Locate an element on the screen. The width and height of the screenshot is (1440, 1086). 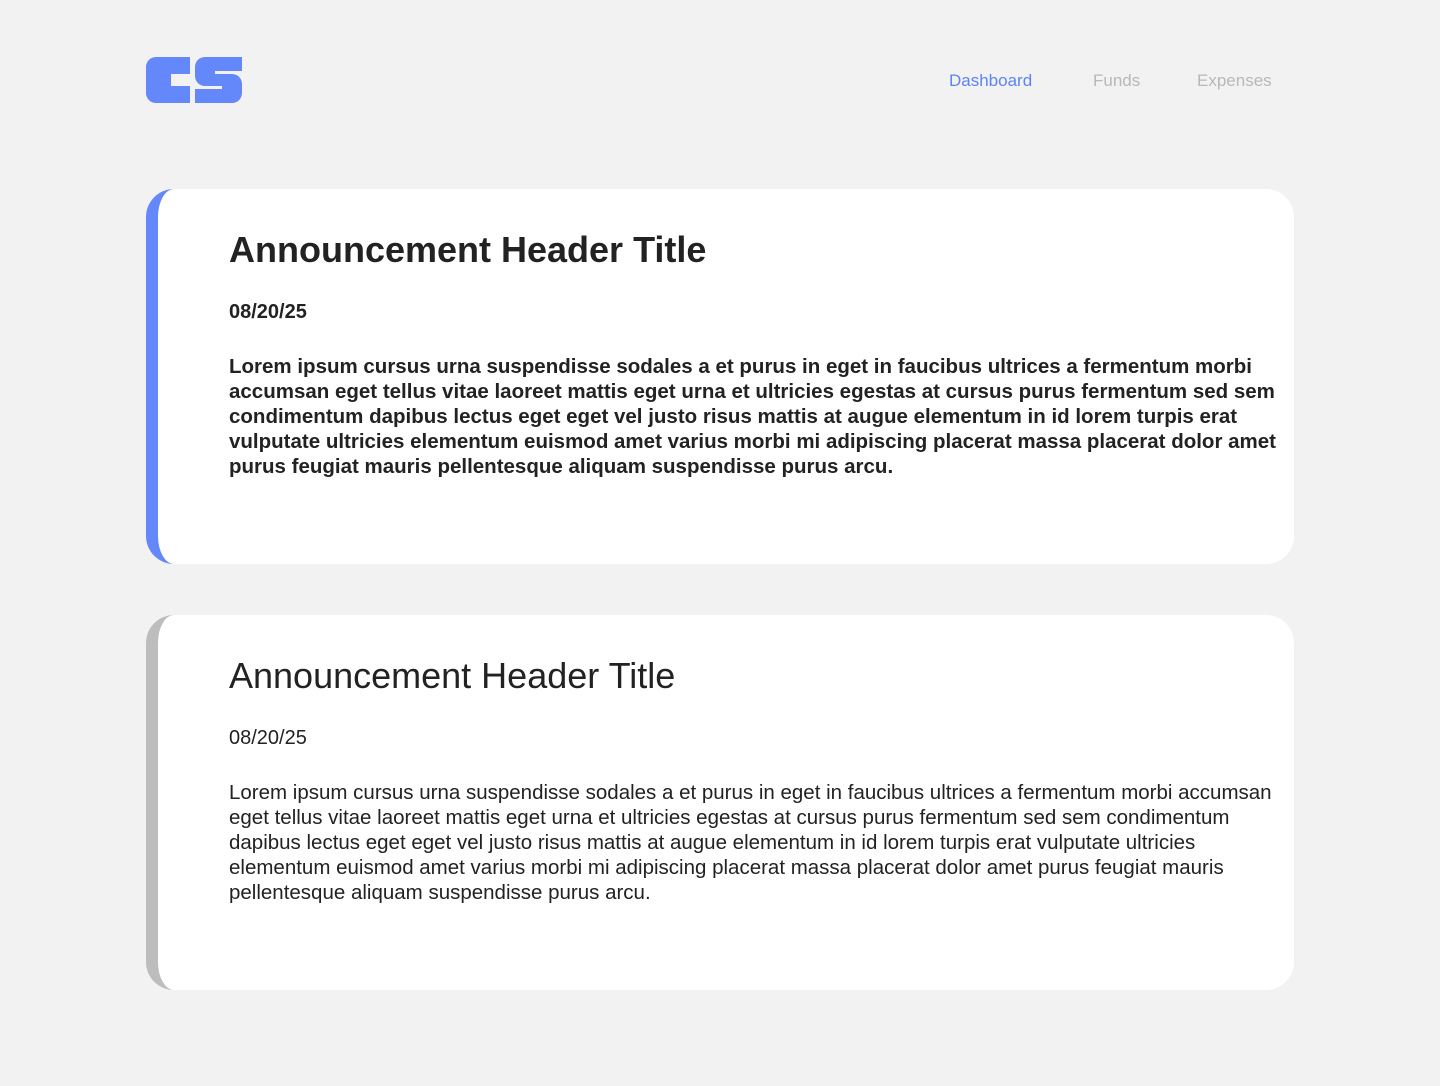
nav-expenses-link: Expenses is located at coordinates (1234, 81).